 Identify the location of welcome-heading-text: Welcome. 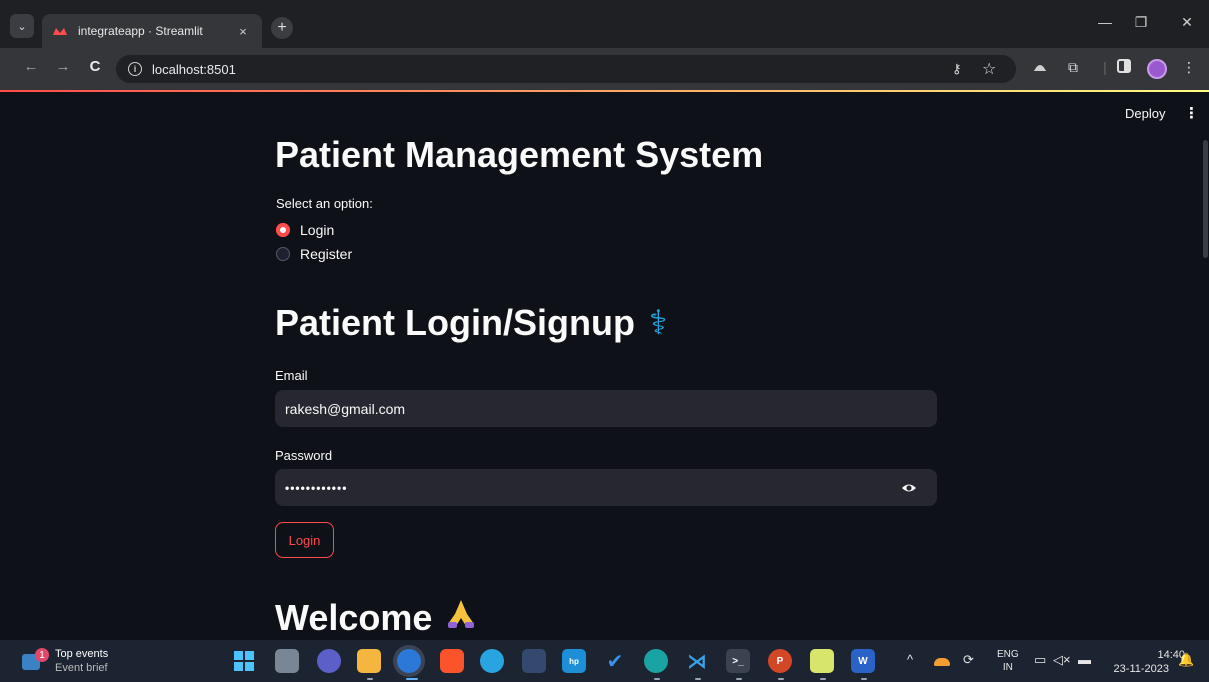
(354, 617).